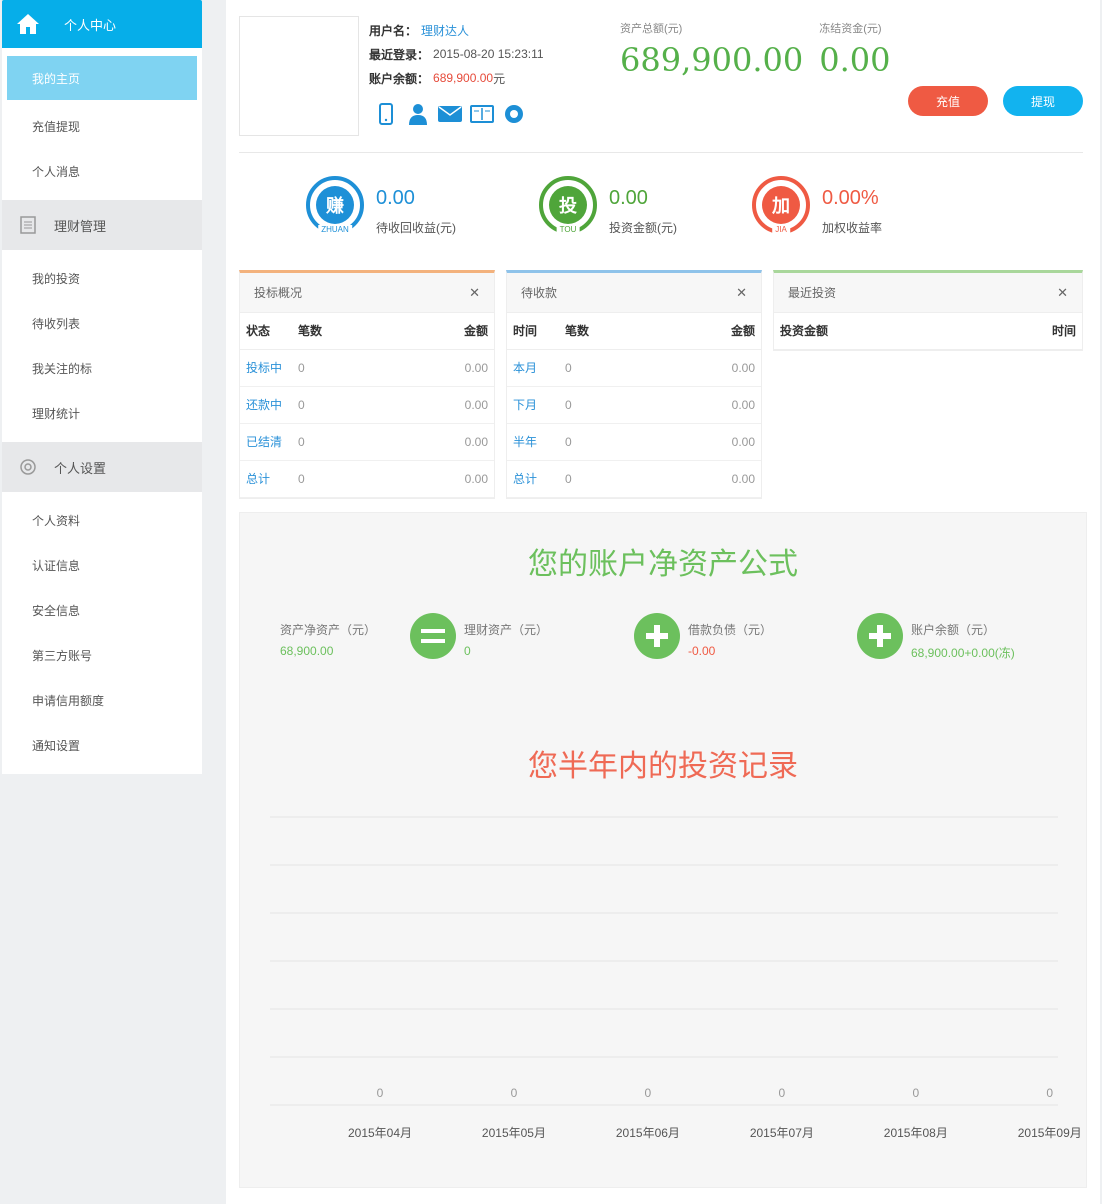 The image size is (1102, 1204). I want to click on table-row: 本月 0 0.00, so click(634, 368).